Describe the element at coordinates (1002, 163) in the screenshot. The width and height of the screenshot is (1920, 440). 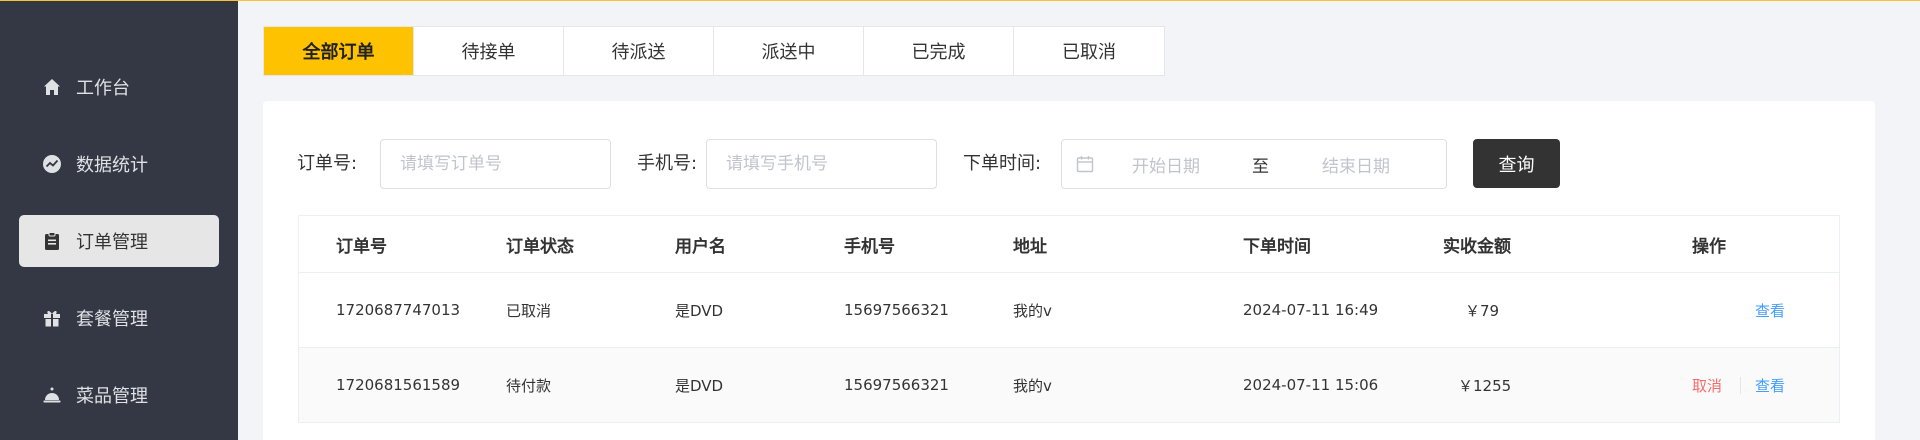
I see `order-time-label: 下单时间:` at that location.